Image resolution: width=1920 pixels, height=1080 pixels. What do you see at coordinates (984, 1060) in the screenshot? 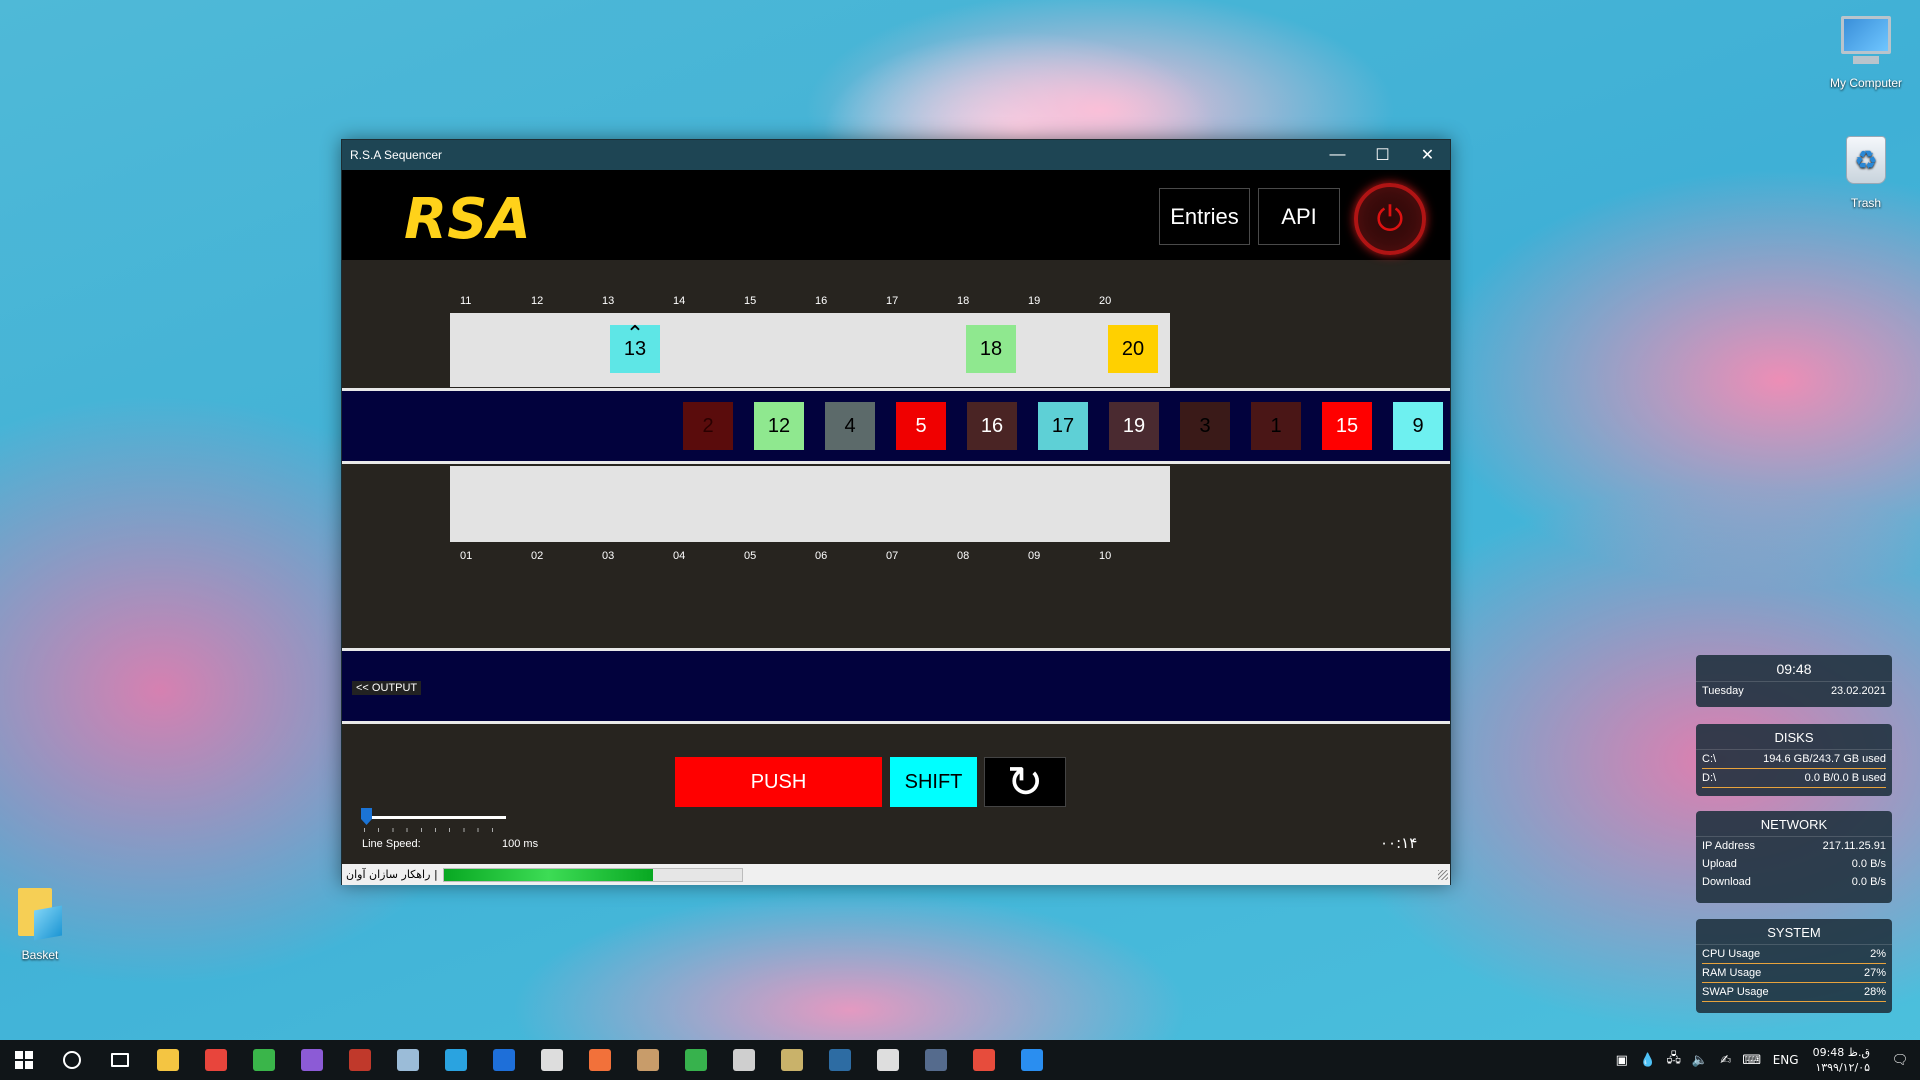
I see `cmake-icon` at bounding box center [984, 1060].